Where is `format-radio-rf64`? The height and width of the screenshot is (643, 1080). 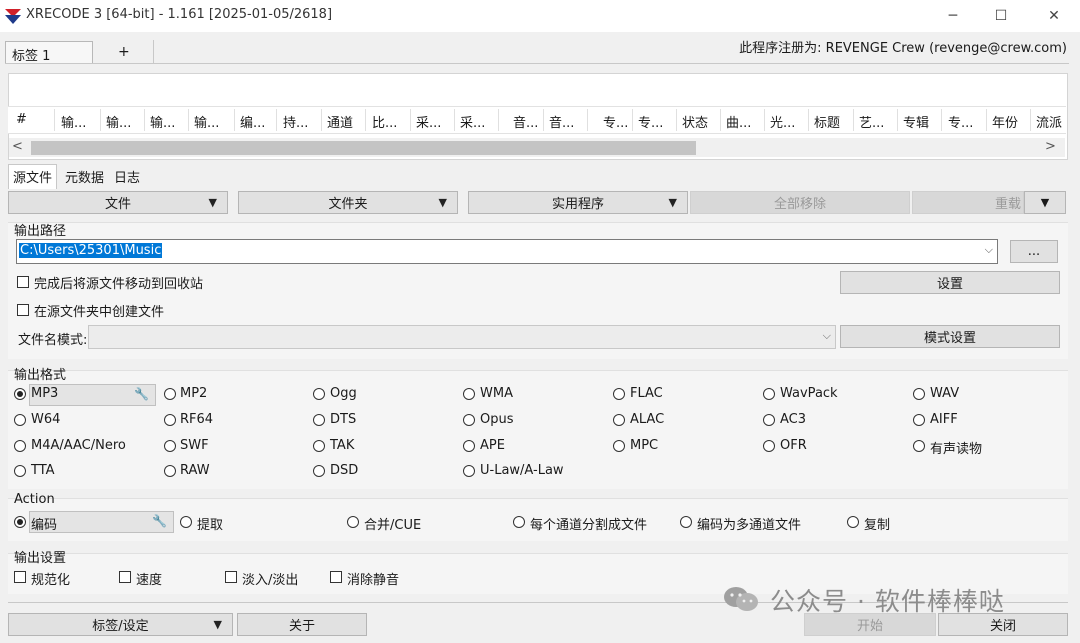 format-radio-rf64 is located at coordinates (170, 420).